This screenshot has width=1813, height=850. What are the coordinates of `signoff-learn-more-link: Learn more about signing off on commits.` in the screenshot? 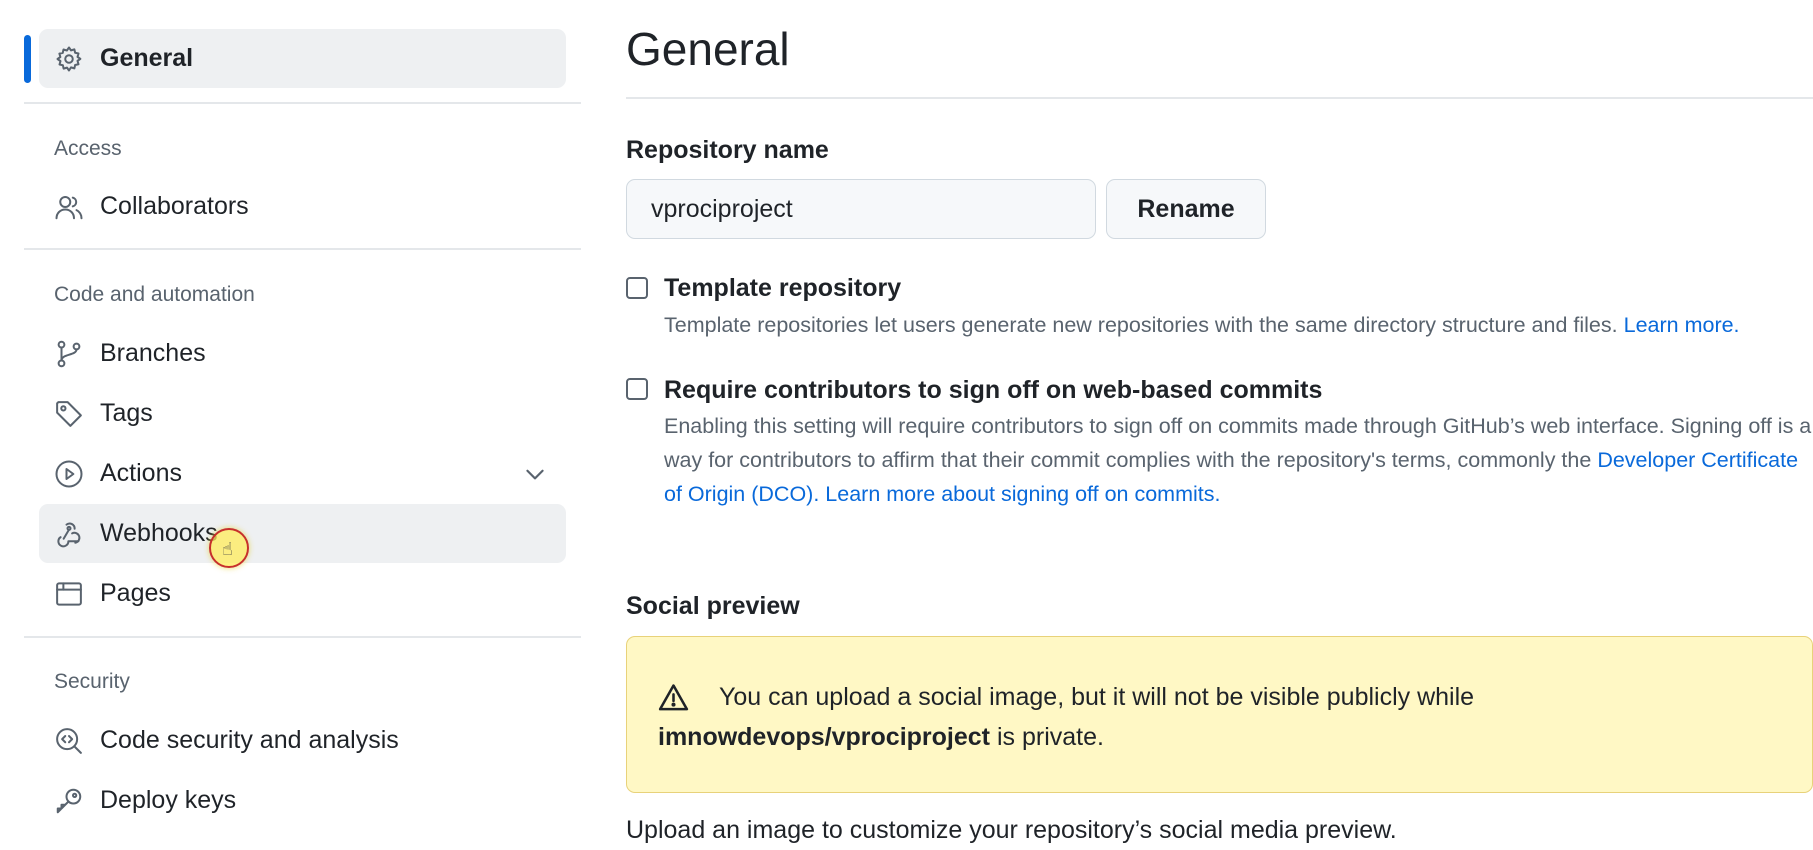 It's located at (1022, 494).